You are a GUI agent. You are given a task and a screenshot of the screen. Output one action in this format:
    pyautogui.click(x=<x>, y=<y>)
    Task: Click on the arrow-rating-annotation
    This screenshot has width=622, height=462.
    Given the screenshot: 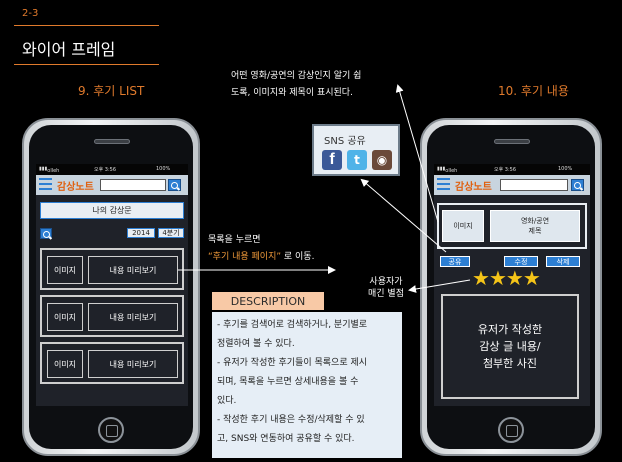 What is the action you would take?
    pyautogui.click(x=439, y=286)
    